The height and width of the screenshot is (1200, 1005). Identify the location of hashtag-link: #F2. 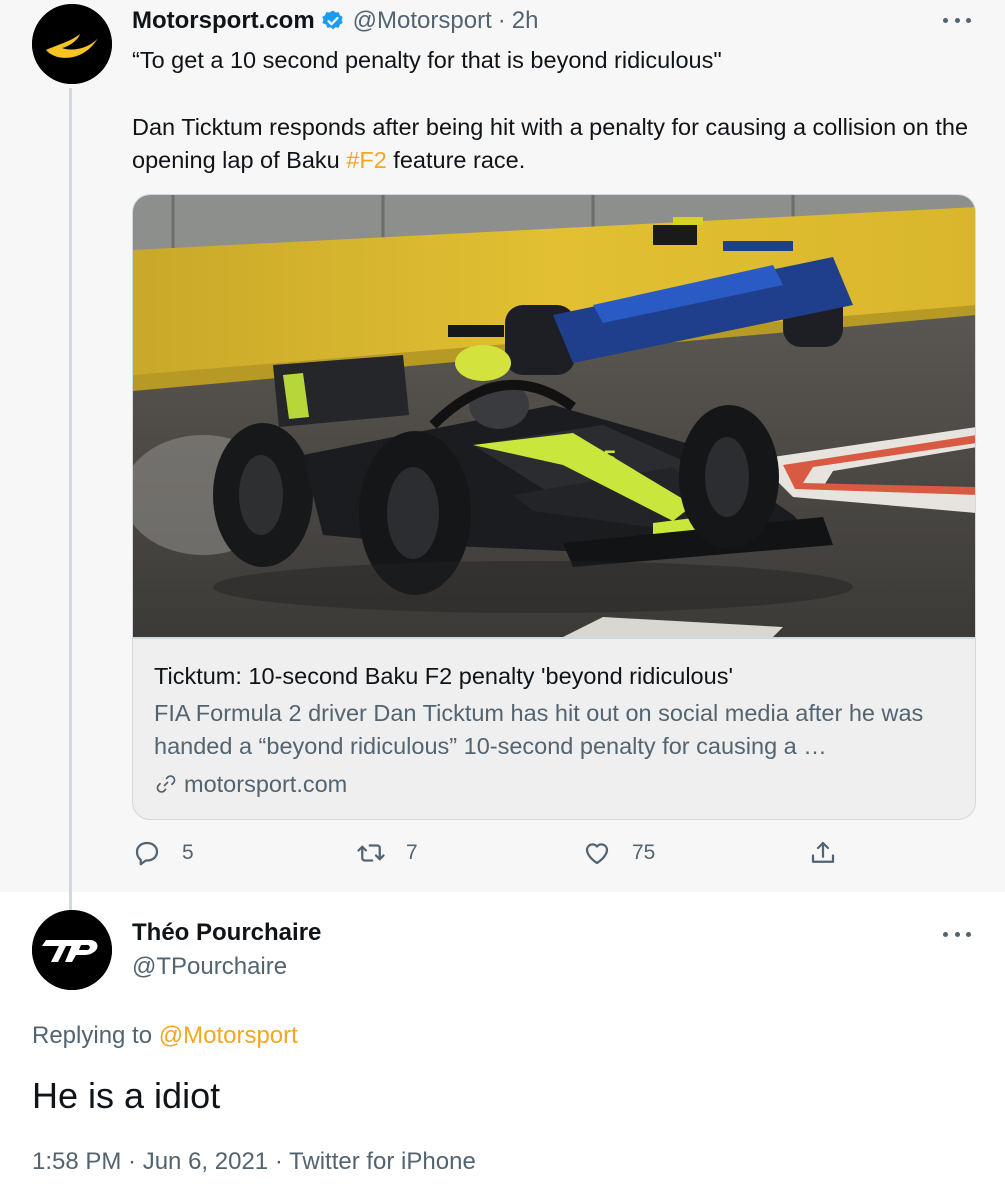
(366, 160).